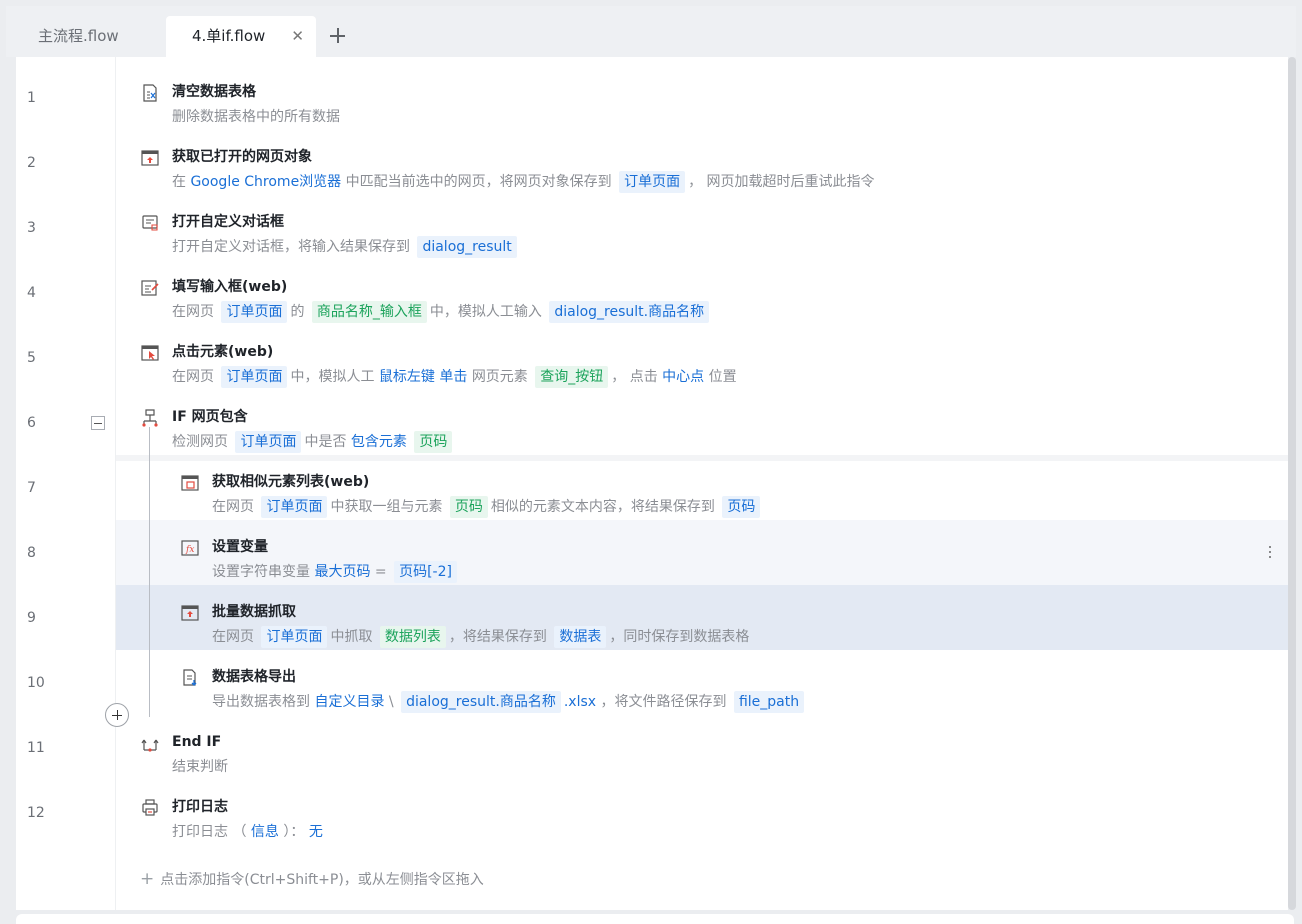 The height and width of the screenshot is (924, 1302). What do you see at coordinates (297, 36) in the screenshot?
I see `close-icon: ✕` at bounding box center [297, 36].